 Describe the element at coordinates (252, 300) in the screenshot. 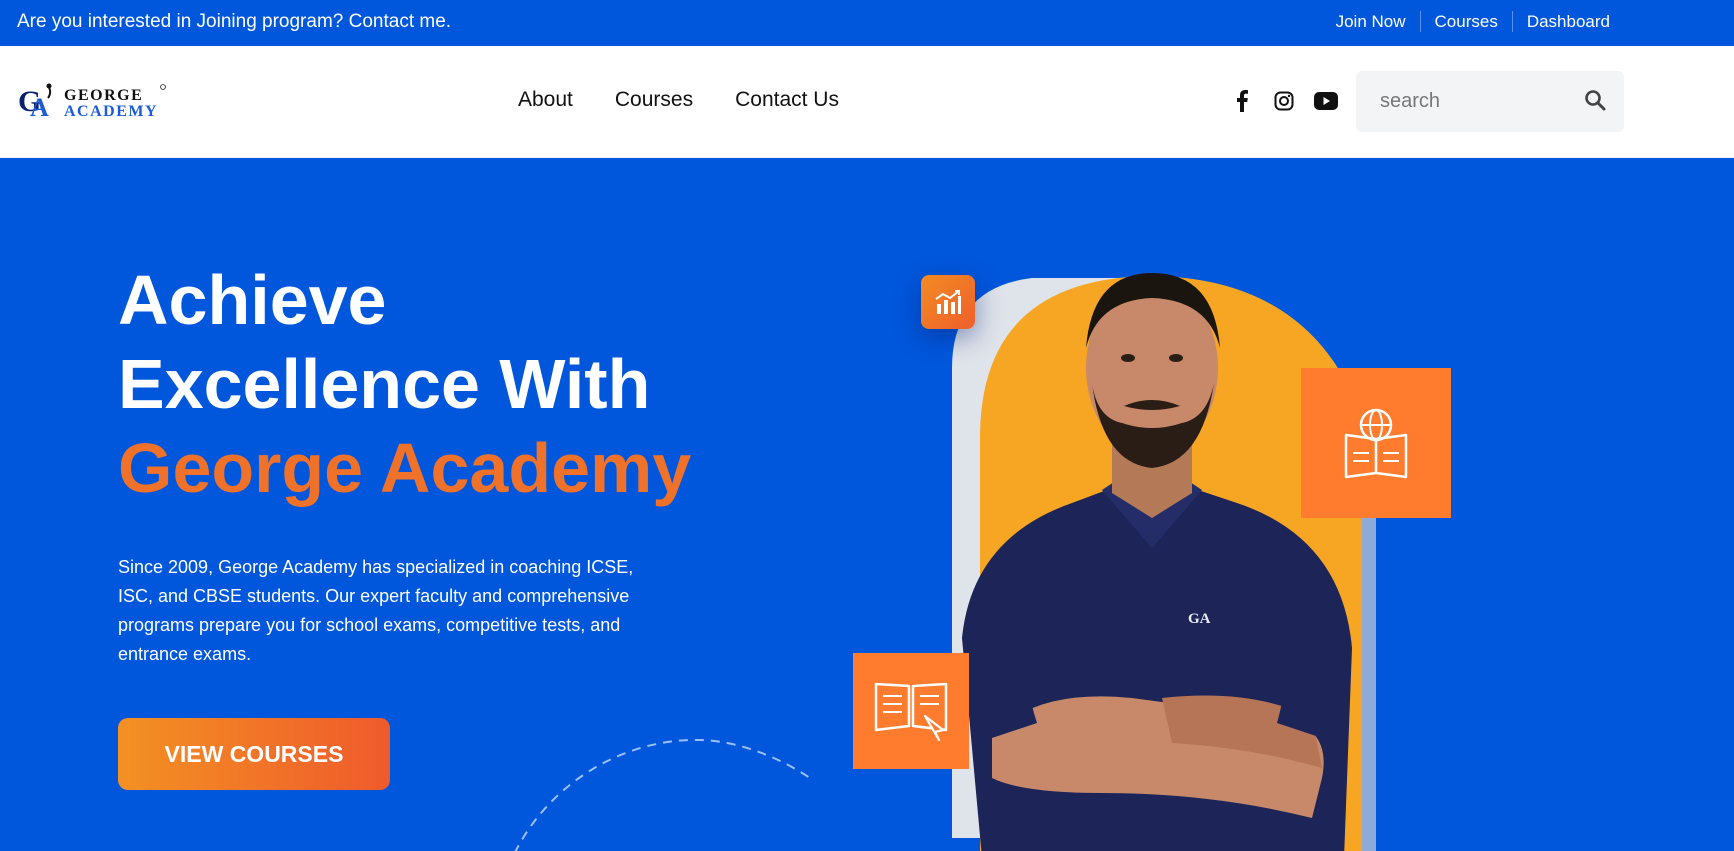

I see `headline-line-1: Achieve` at that location.